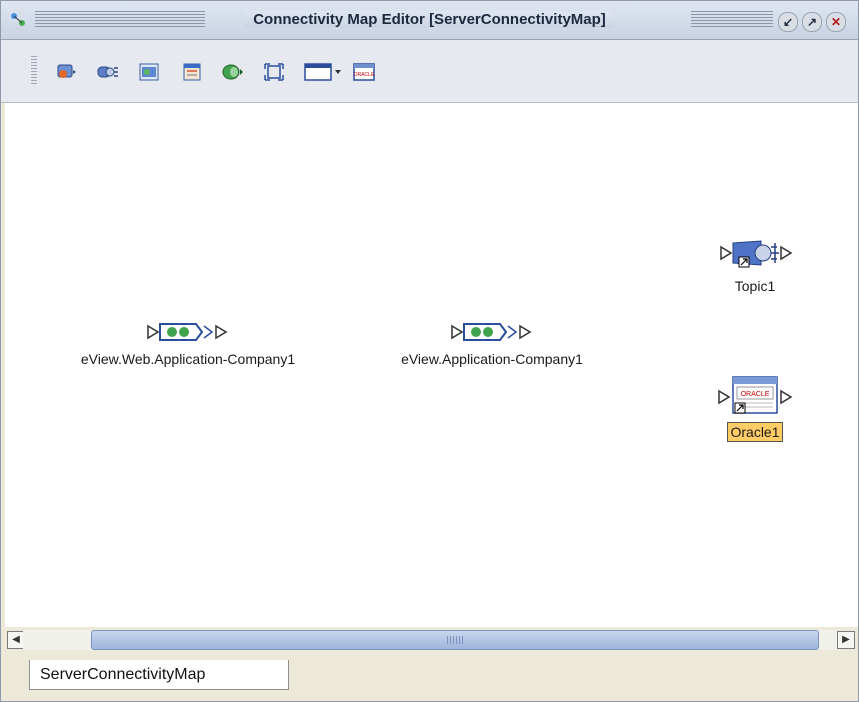  What do you see at coordinates (149, 72) in the screenshot?
I see `add-service-icon` at bounding box center [149, 72].